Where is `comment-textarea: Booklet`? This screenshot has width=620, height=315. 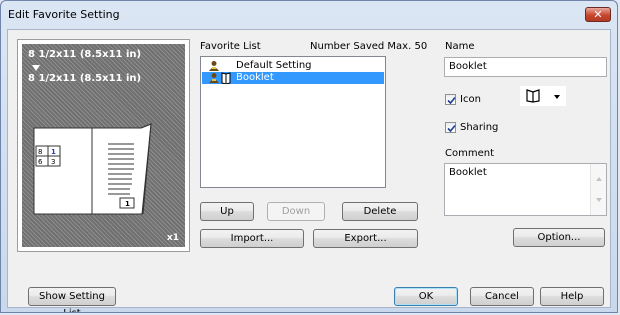
comment-textarea: Booklet is located at coordinates (525, 189).